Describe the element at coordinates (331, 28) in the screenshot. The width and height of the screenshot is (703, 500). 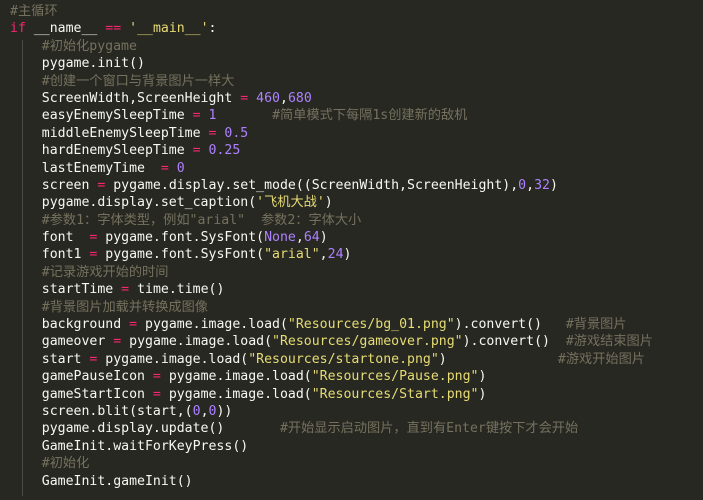
I see `code-line: if __name__ == '__main__':` at that location.